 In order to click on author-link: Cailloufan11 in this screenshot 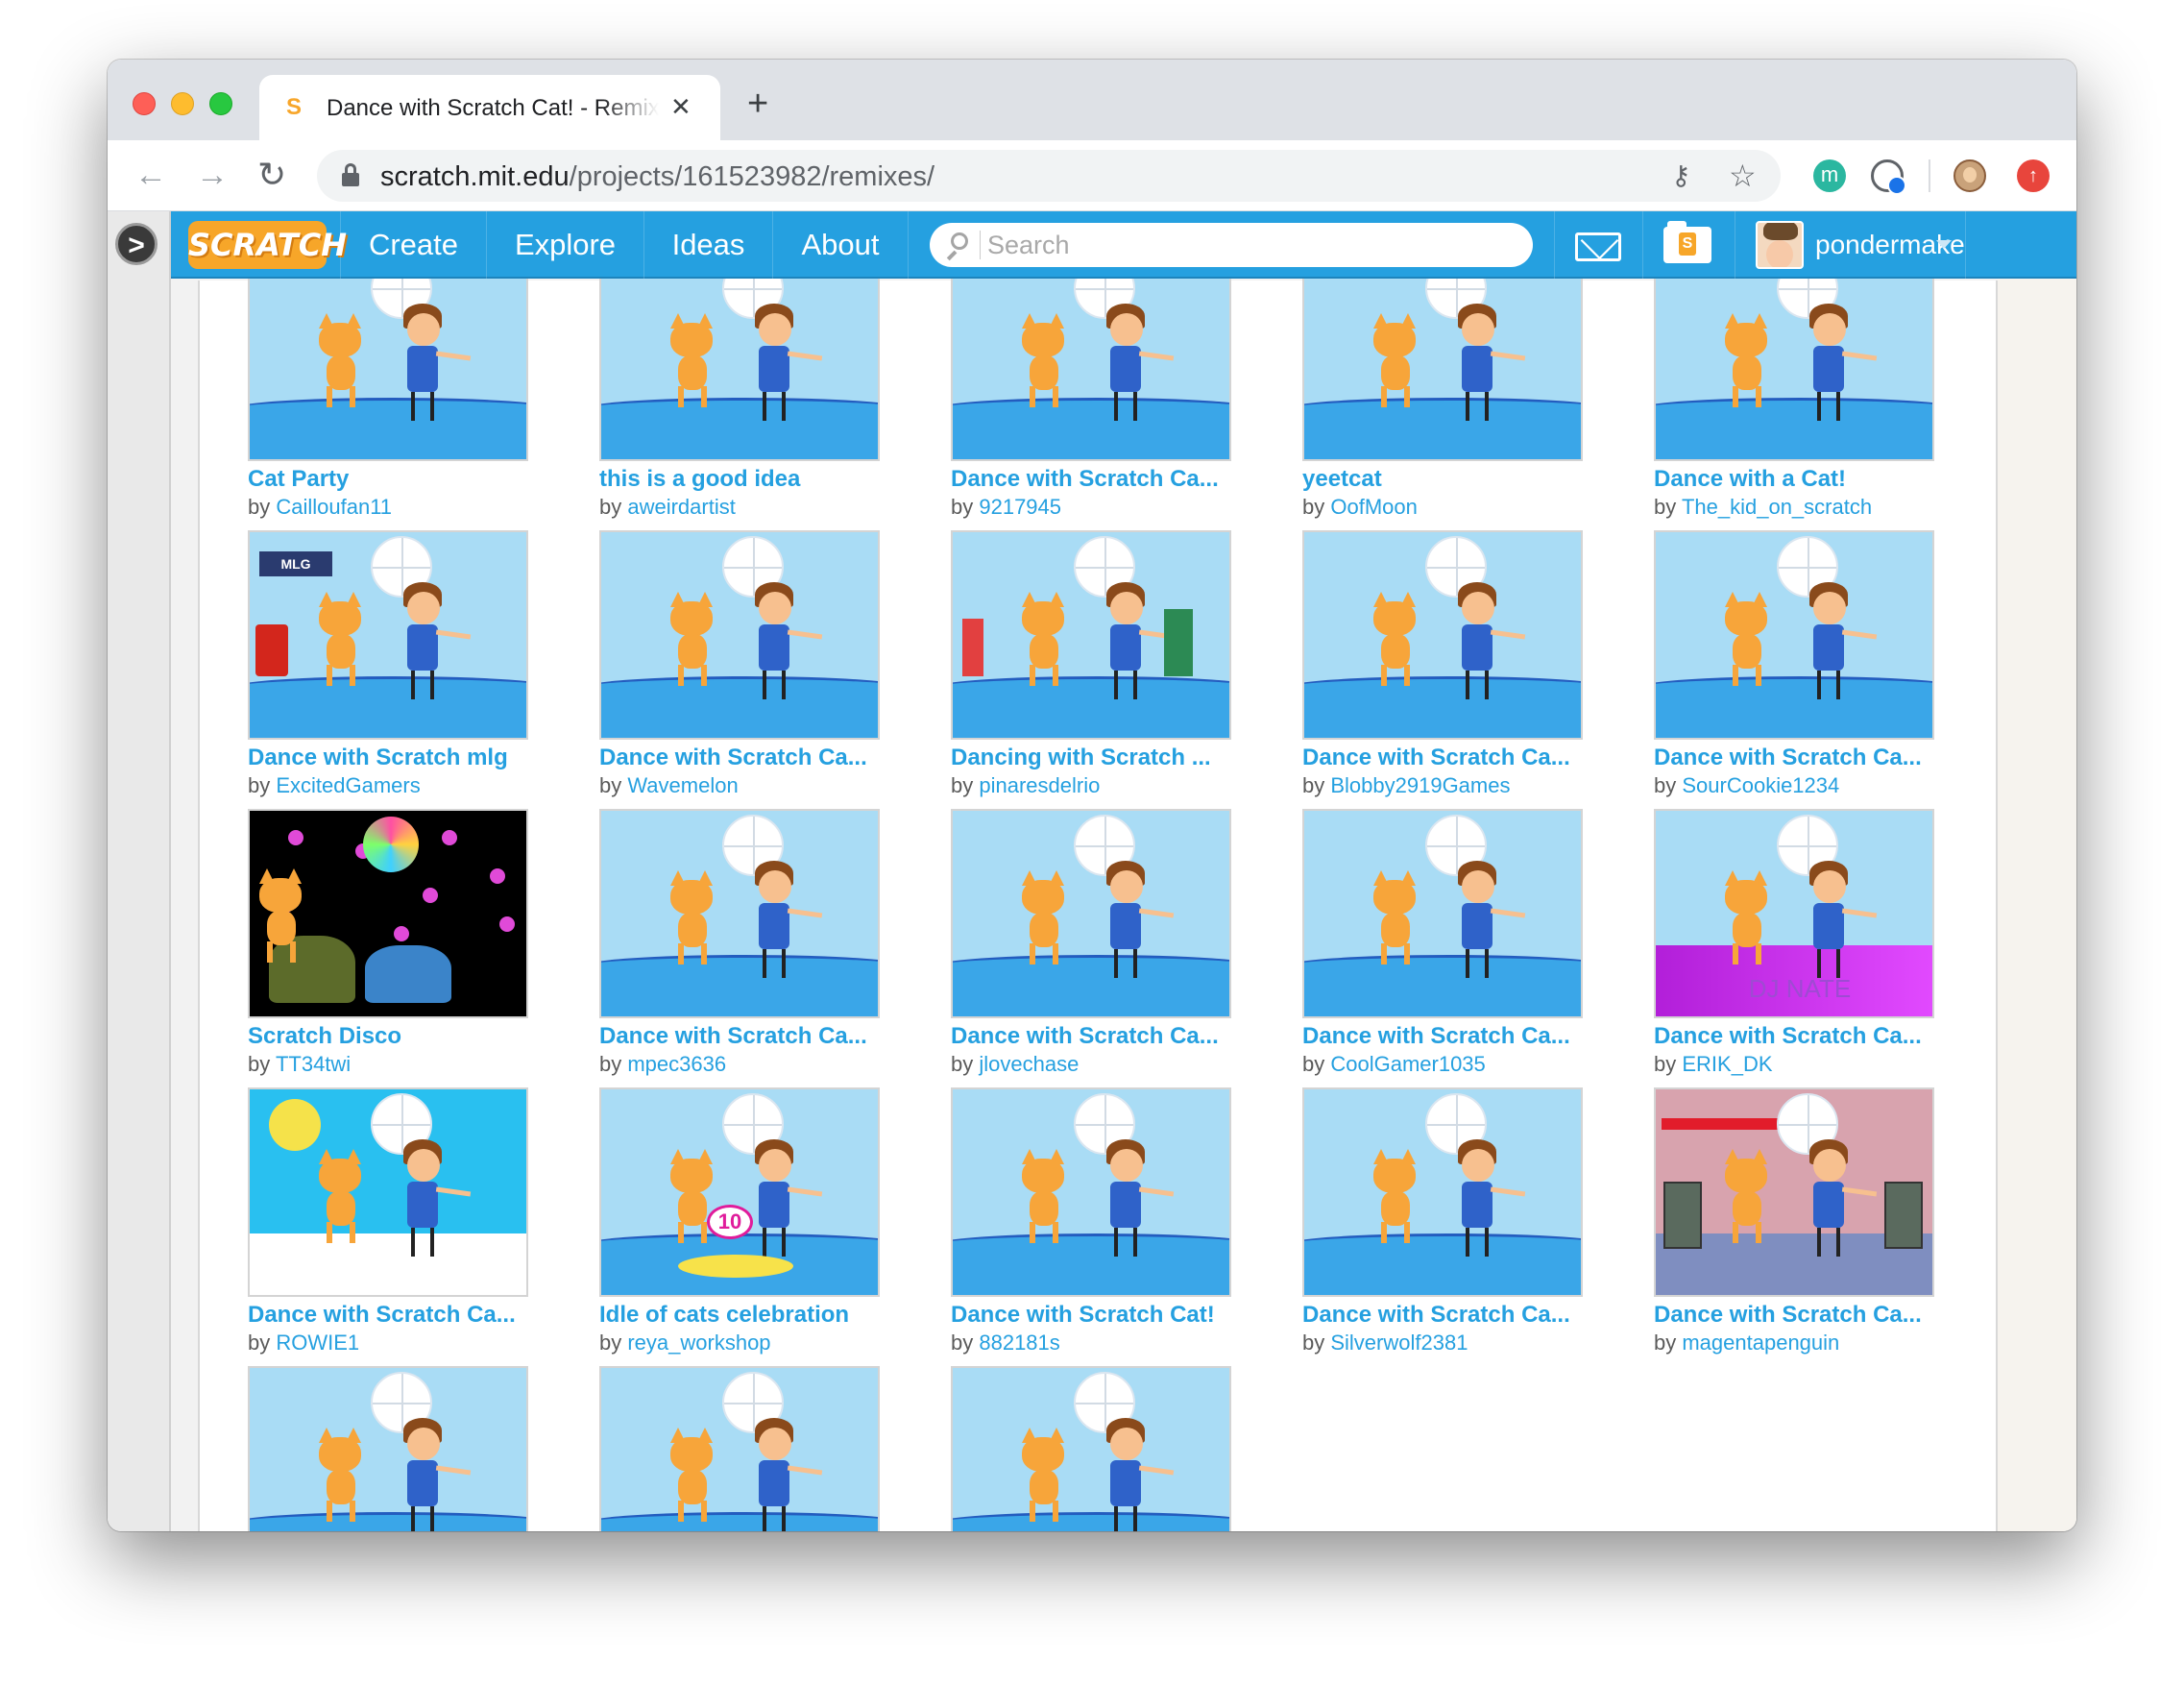, I will do `click(334, 507)`.